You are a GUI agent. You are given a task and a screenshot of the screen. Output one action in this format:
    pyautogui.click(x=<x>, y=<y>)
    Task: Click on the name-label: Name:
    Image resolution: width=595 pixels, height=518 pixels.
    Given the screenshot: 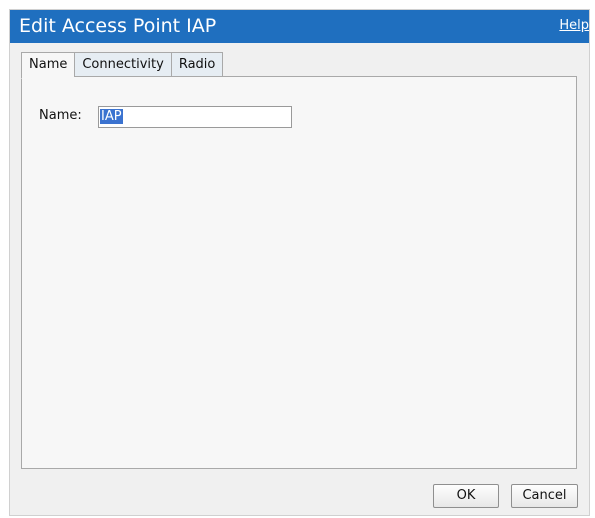 What is the action you would take?
    pyautogui.click(x=60, y=115)
    